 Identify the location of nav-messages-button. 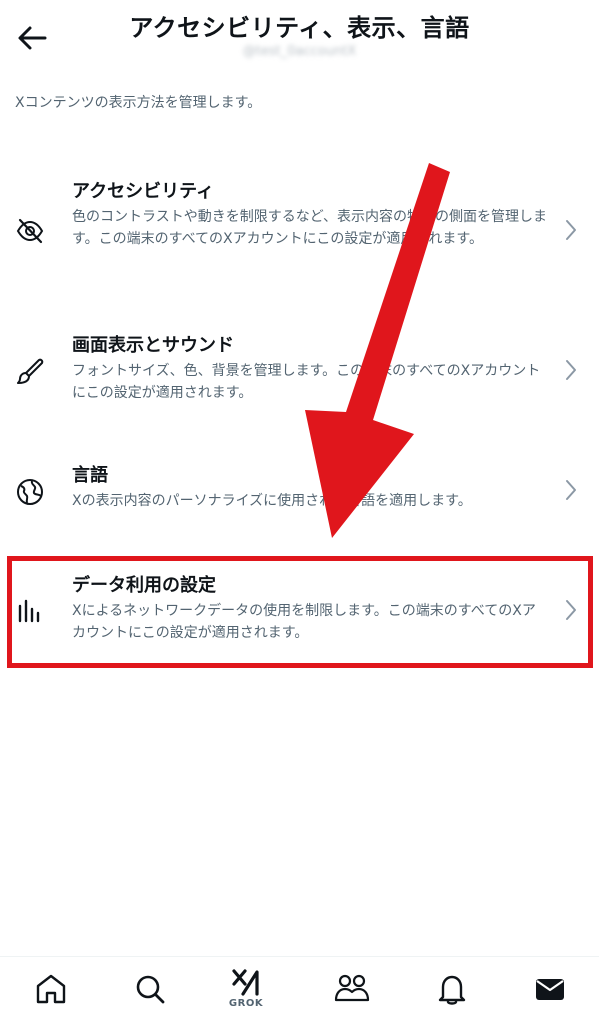
(550, 993).